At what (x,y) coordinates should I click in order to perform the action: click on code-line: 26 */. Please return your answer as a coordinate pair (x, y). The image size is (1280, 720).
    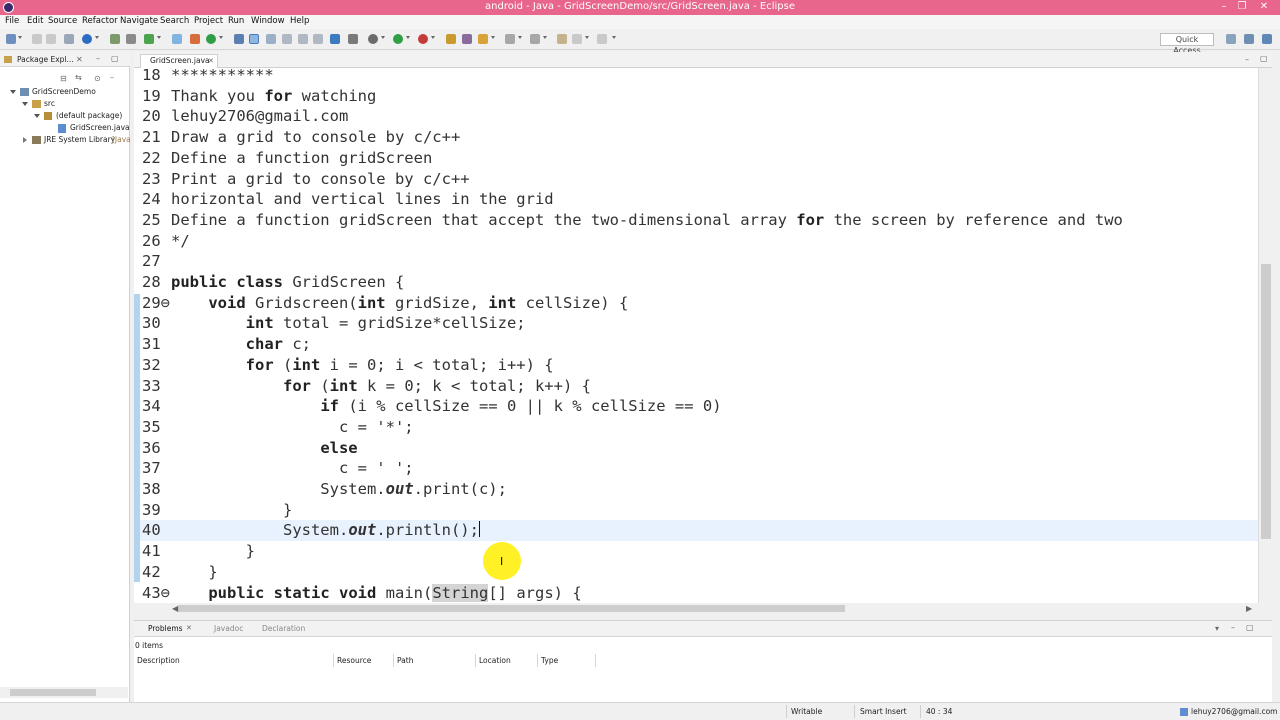
    Looking at the image, I should click on (696, 241).